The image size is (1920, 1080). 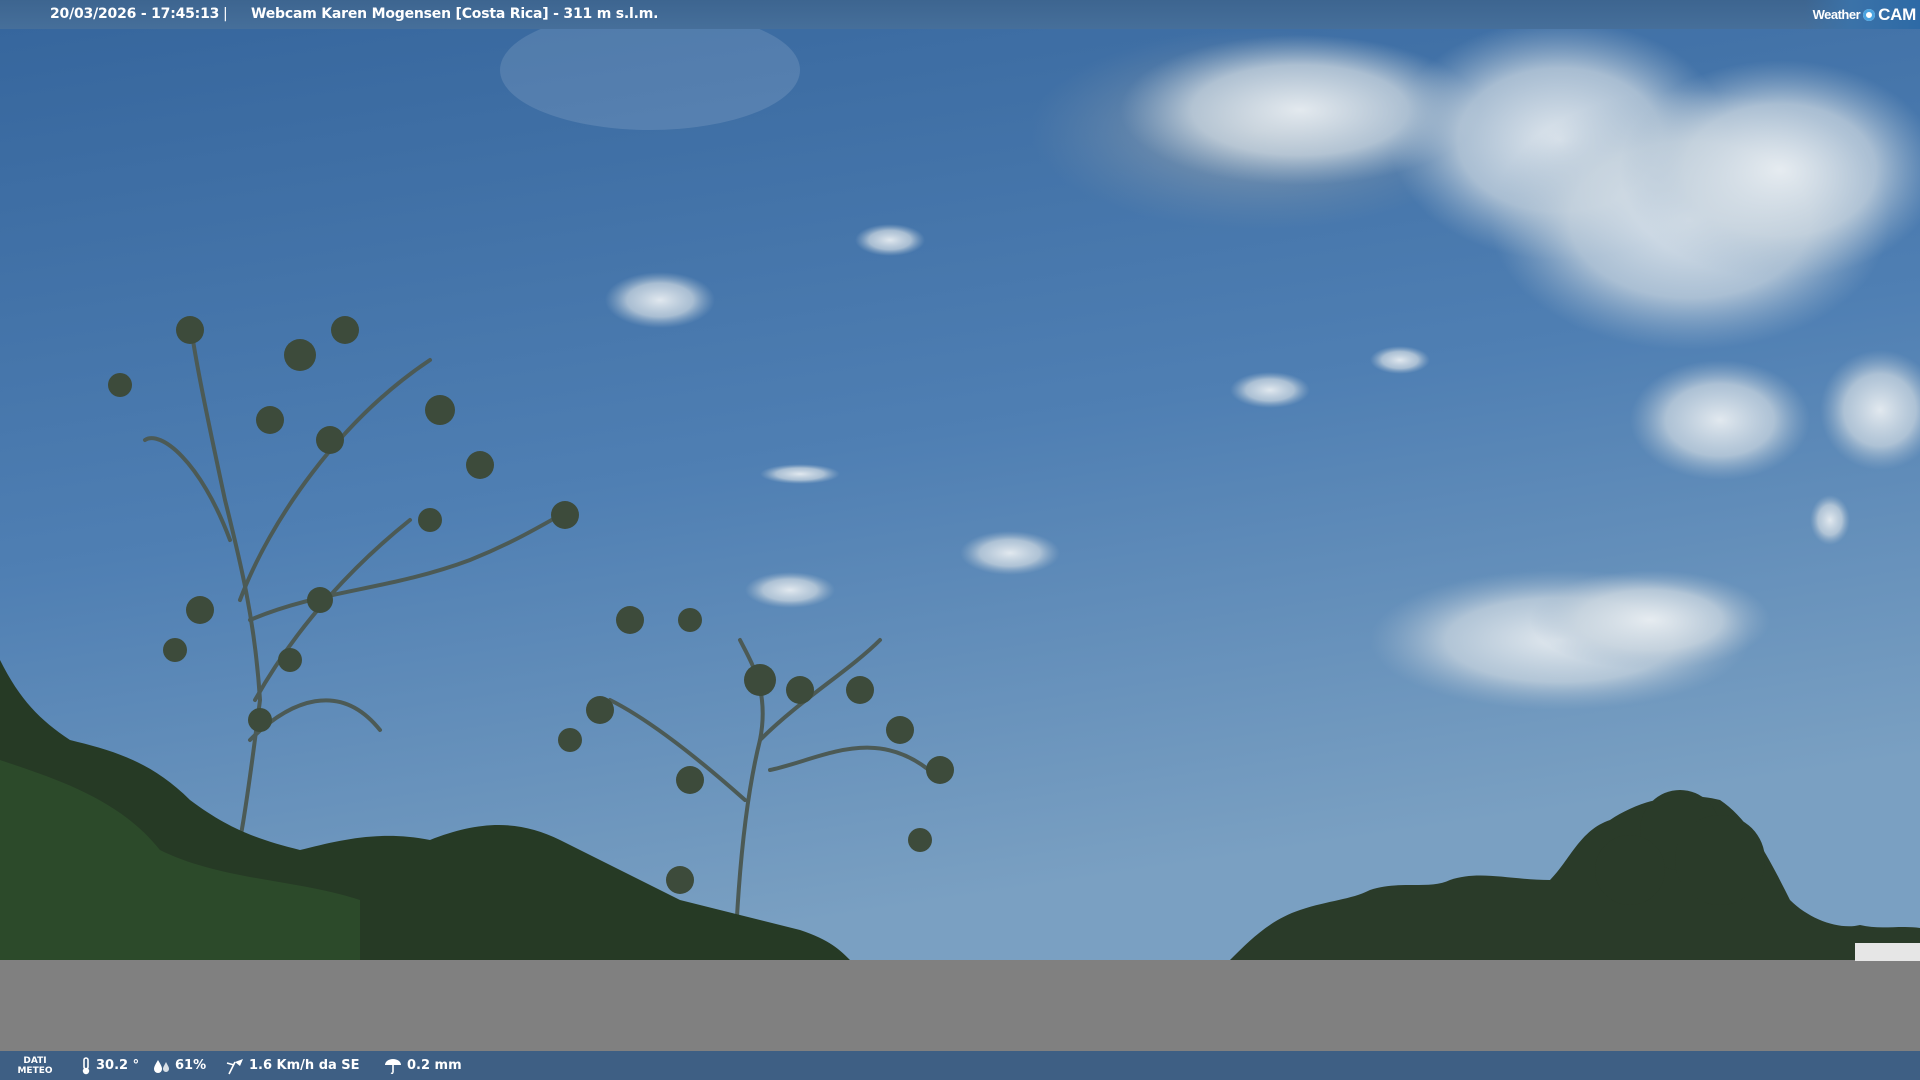 I want to click on rain-stat: 0.2 mm, so click(x=422, y=1066).